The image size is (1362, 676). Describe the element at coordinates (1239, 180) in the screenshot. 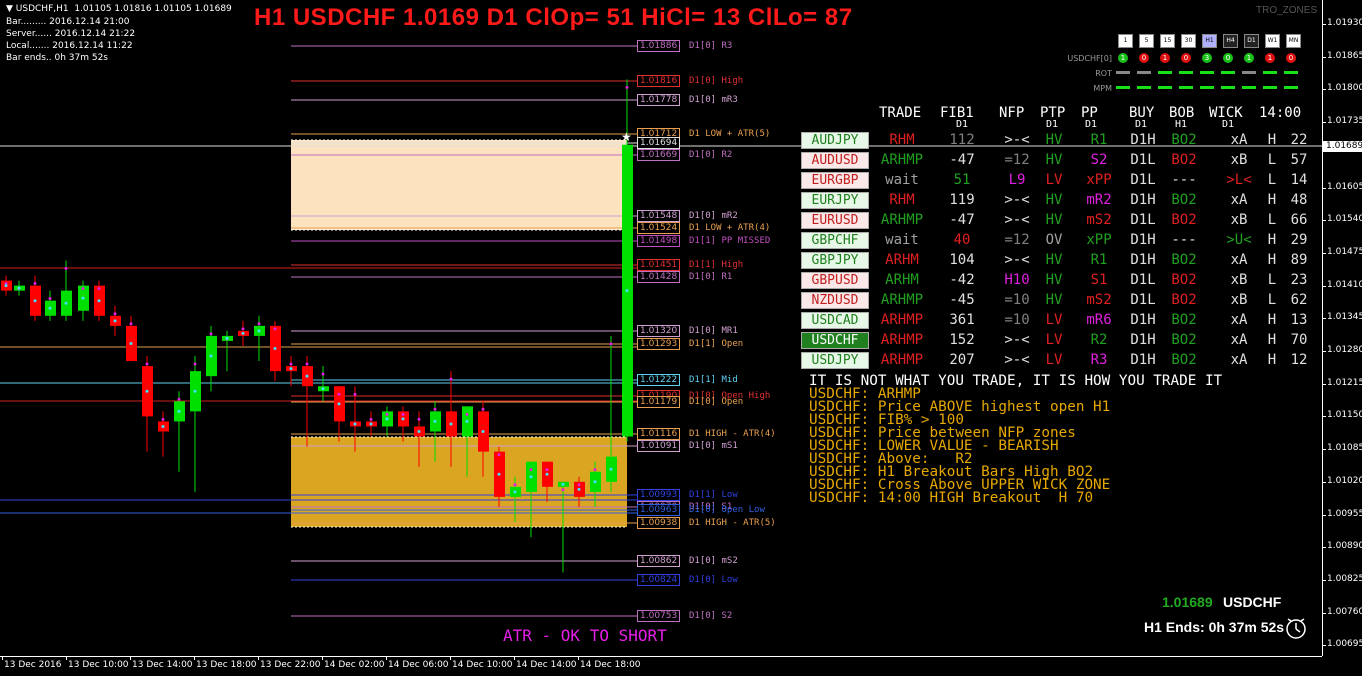

I see `cell-wx: >L<` at that location.